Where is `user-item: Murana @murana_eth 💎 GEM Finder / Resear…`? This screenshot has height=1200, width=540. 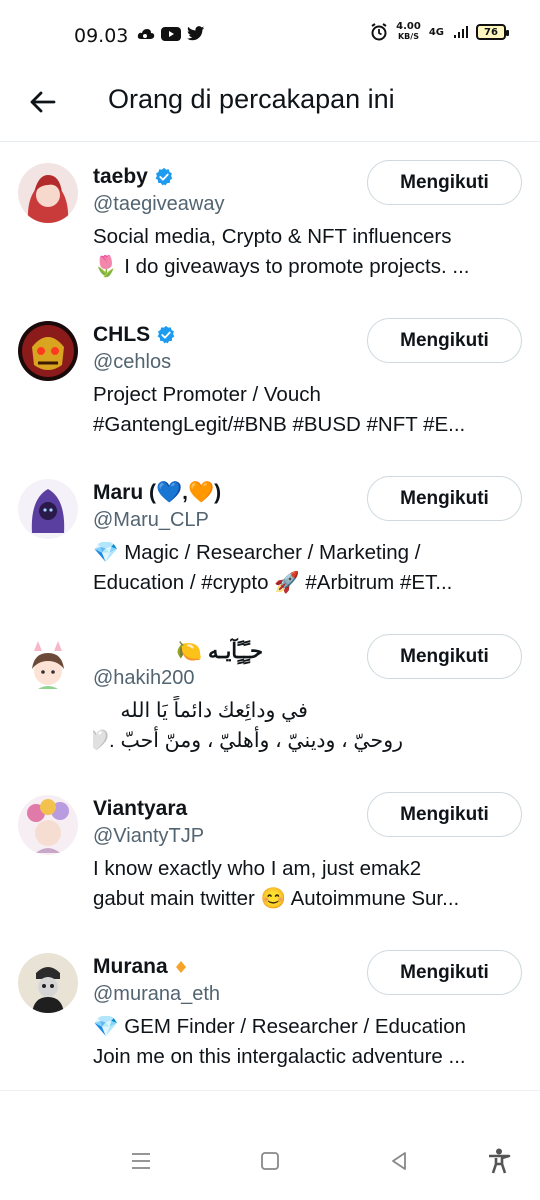 user-item: Murana @murana_eth 💎 GEM Finder / Resear… is located at coordinates (270, 1012).